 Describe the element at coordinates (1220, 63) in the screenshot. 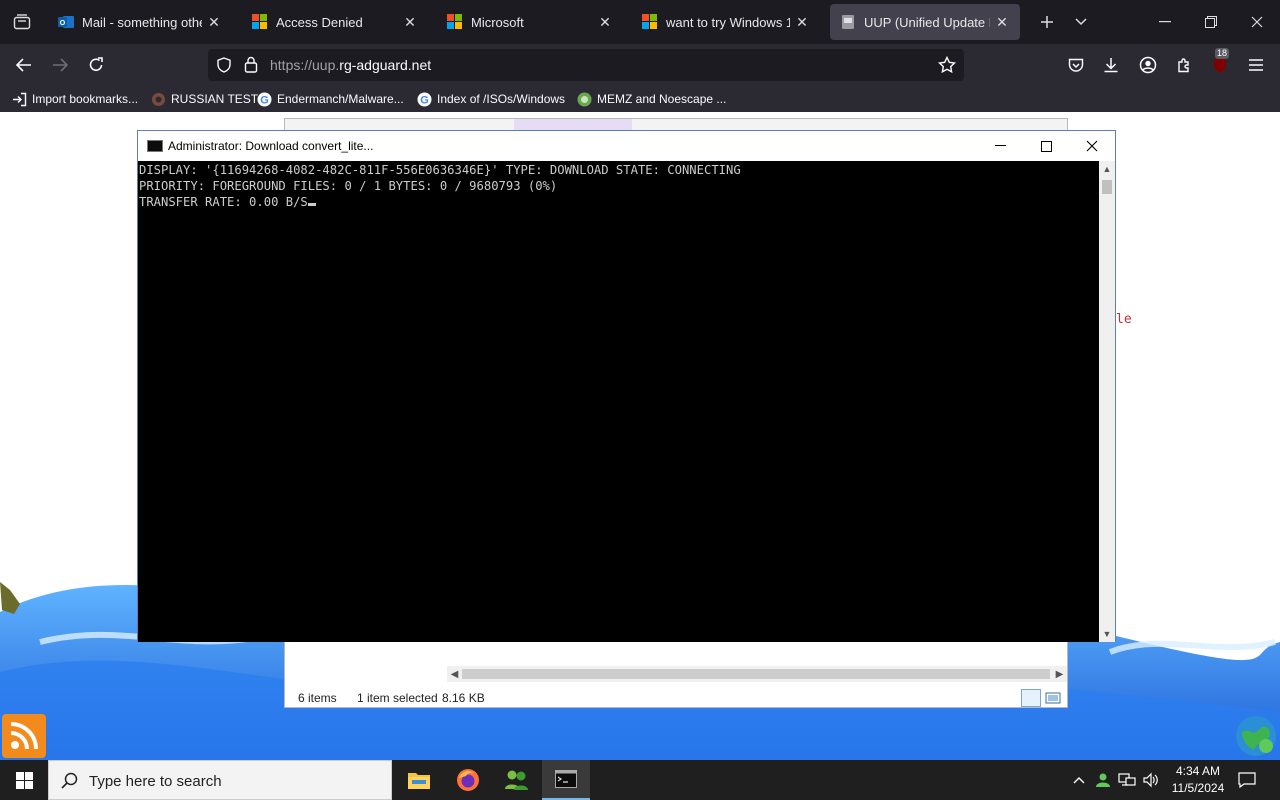

I see `ublock-extension-icon: 18` at that location.